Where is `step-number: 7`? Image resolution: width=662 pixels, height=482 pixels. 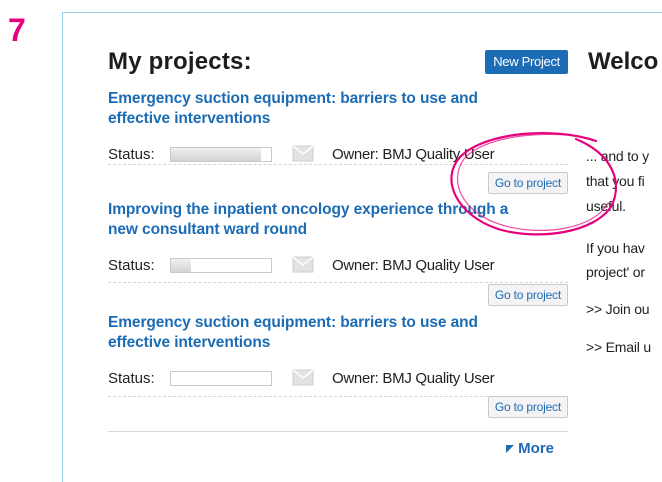
step-number: 7 is located at coordinates (17, 30).